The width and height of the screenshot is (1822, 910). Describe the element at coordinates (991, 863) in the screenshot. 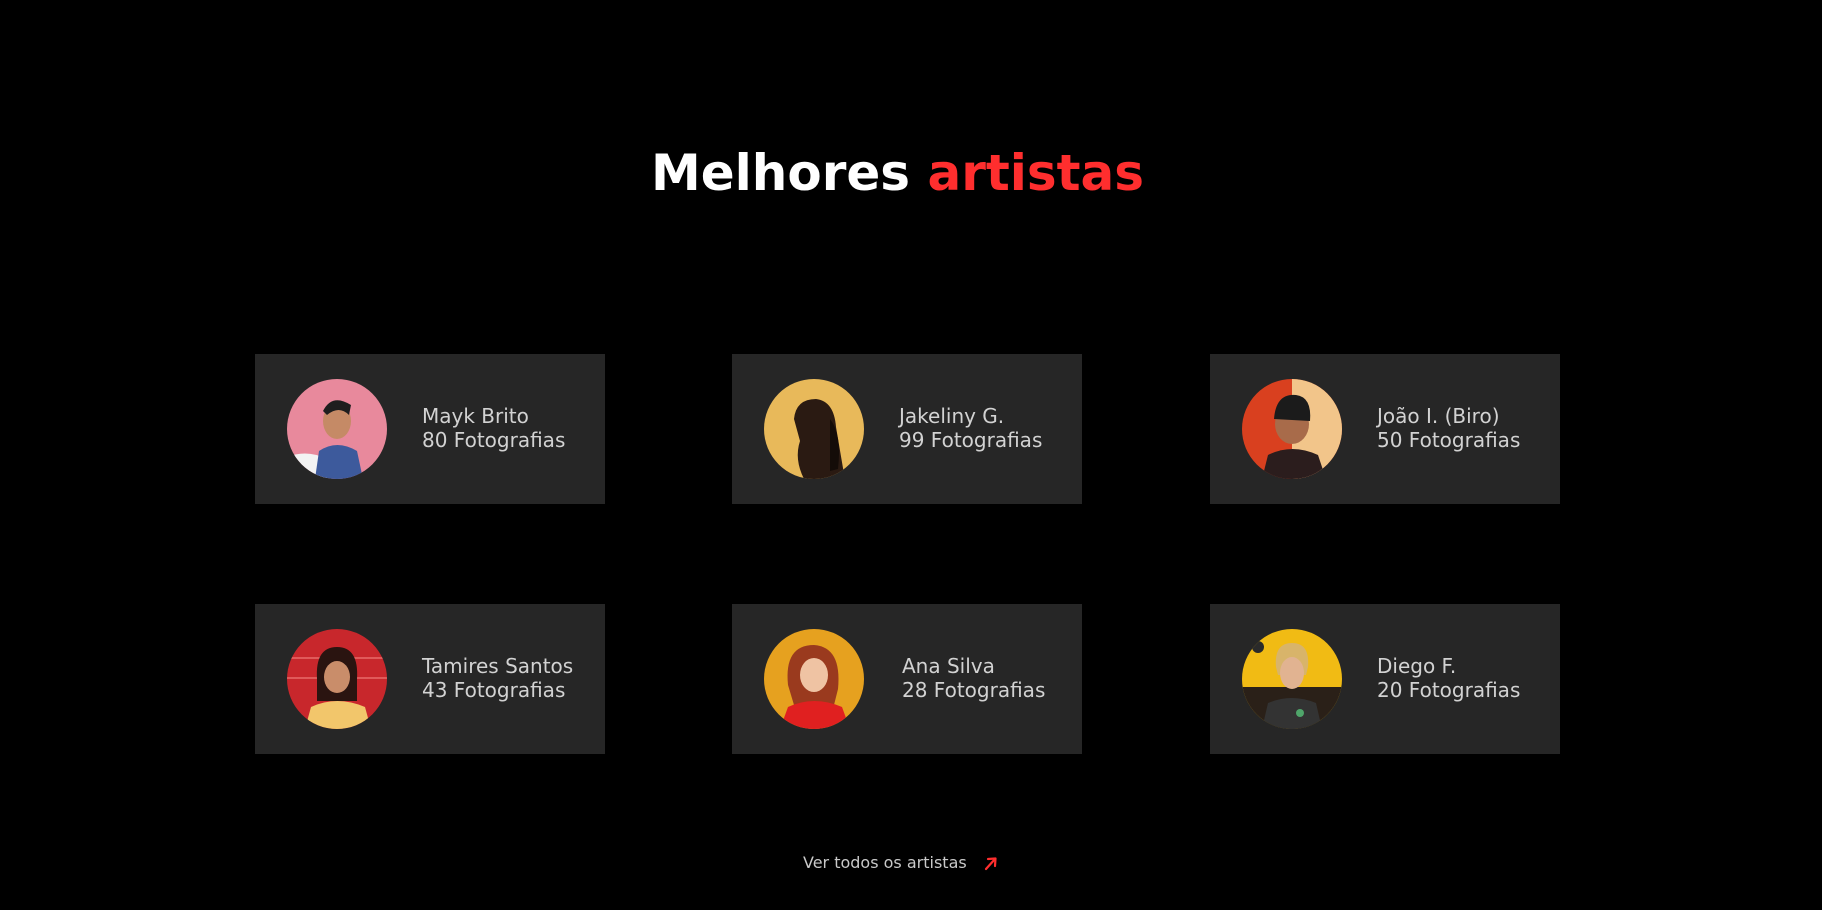

I see `arrow-up-right-icon` at that location.